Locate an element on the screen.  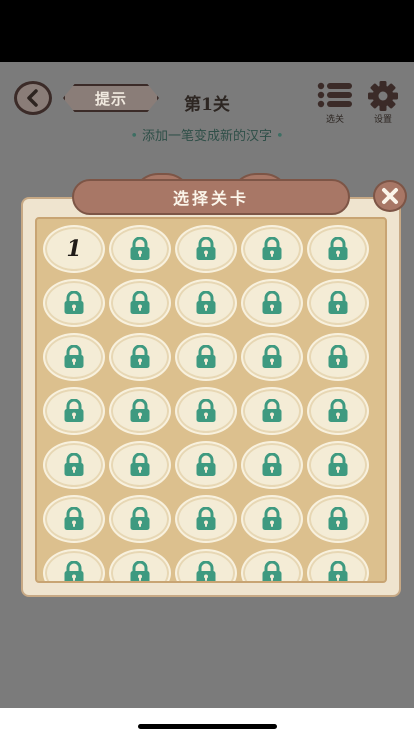
dialog-title: 选择关卡 is located at coordinates (210, 198).